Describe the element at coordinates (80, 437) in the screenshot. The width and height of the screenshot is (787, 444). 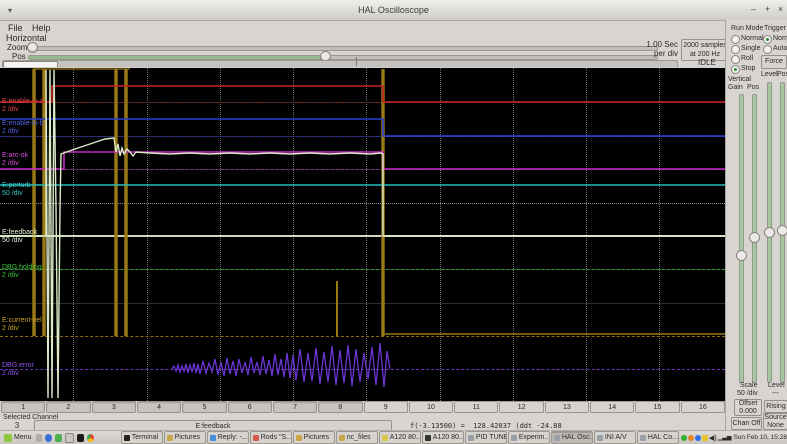
I see `terminal-icon` at that location.